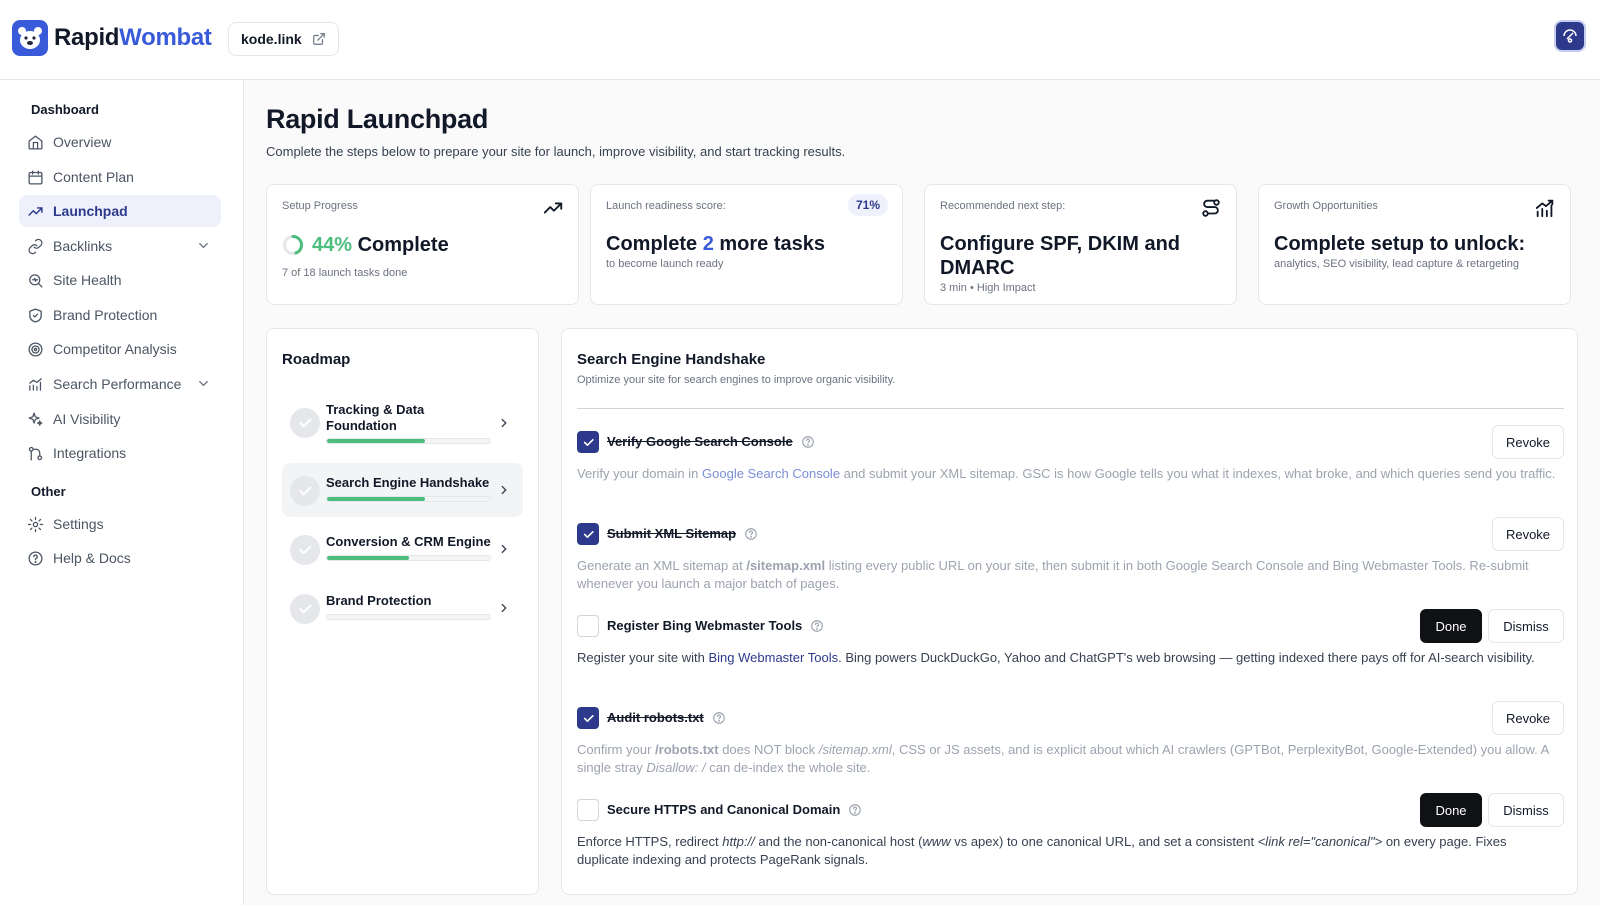 The width and height of the screenshot is (1600, 905). I want to click on logo: RapidWombat, so click(112, 38).